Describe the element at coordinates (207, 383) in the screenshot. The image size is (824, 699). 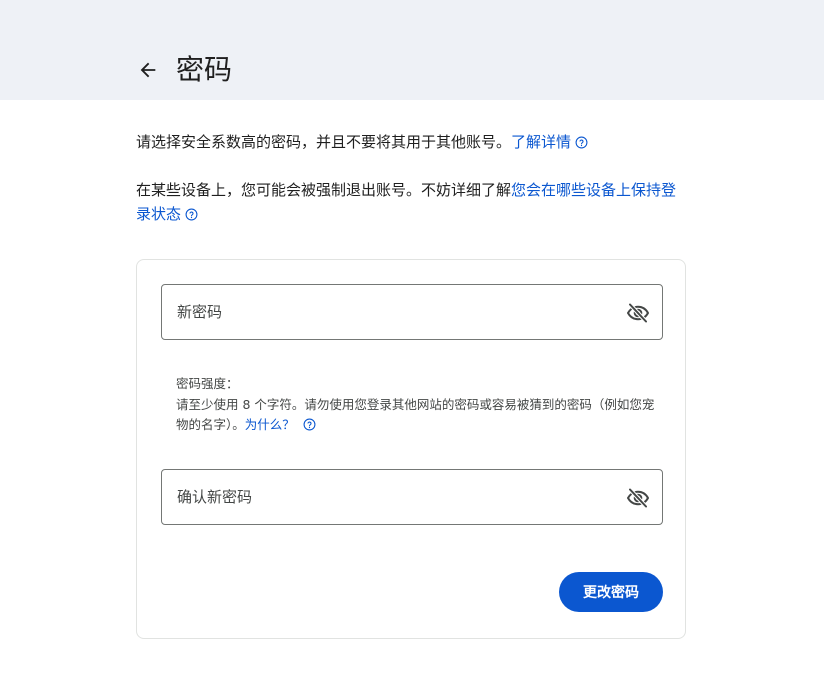
I see `password-strength-label: 密码强度：` at that location.